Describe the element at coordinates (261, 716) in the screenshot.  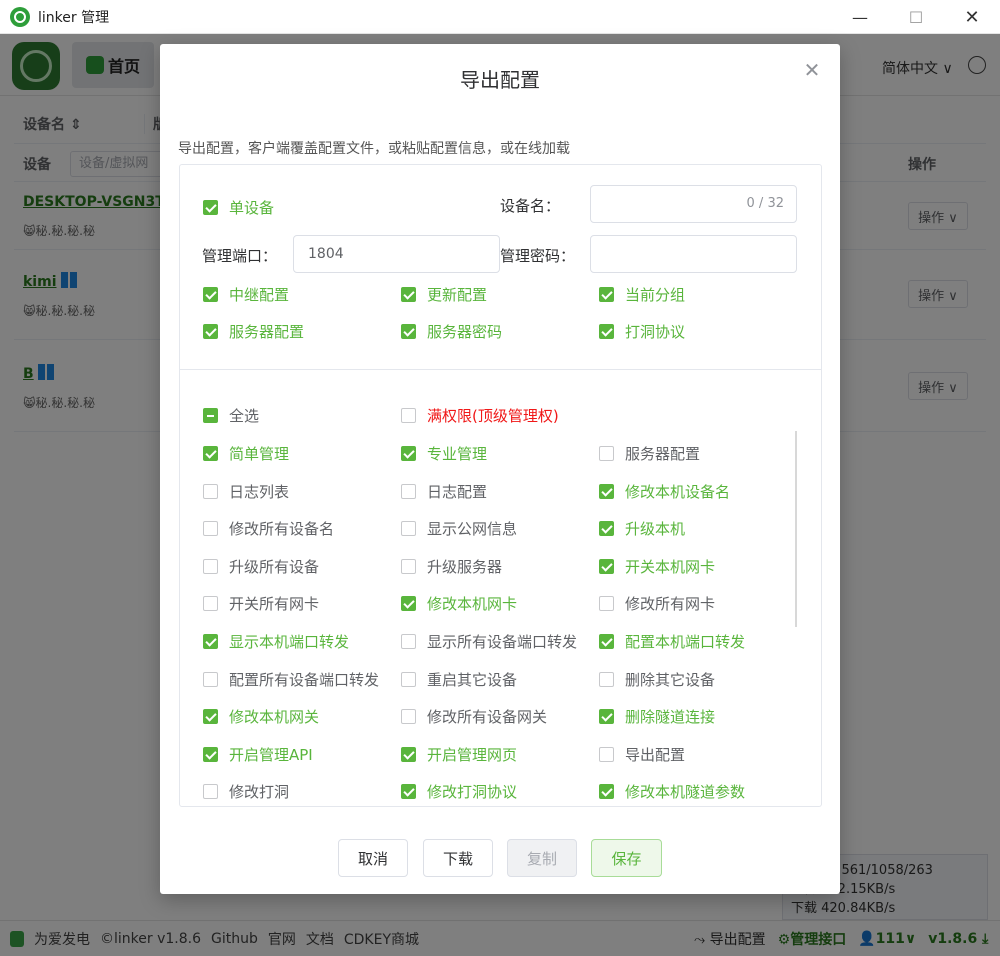
I see `permission-checkbox: 修改本机网关` at that location.